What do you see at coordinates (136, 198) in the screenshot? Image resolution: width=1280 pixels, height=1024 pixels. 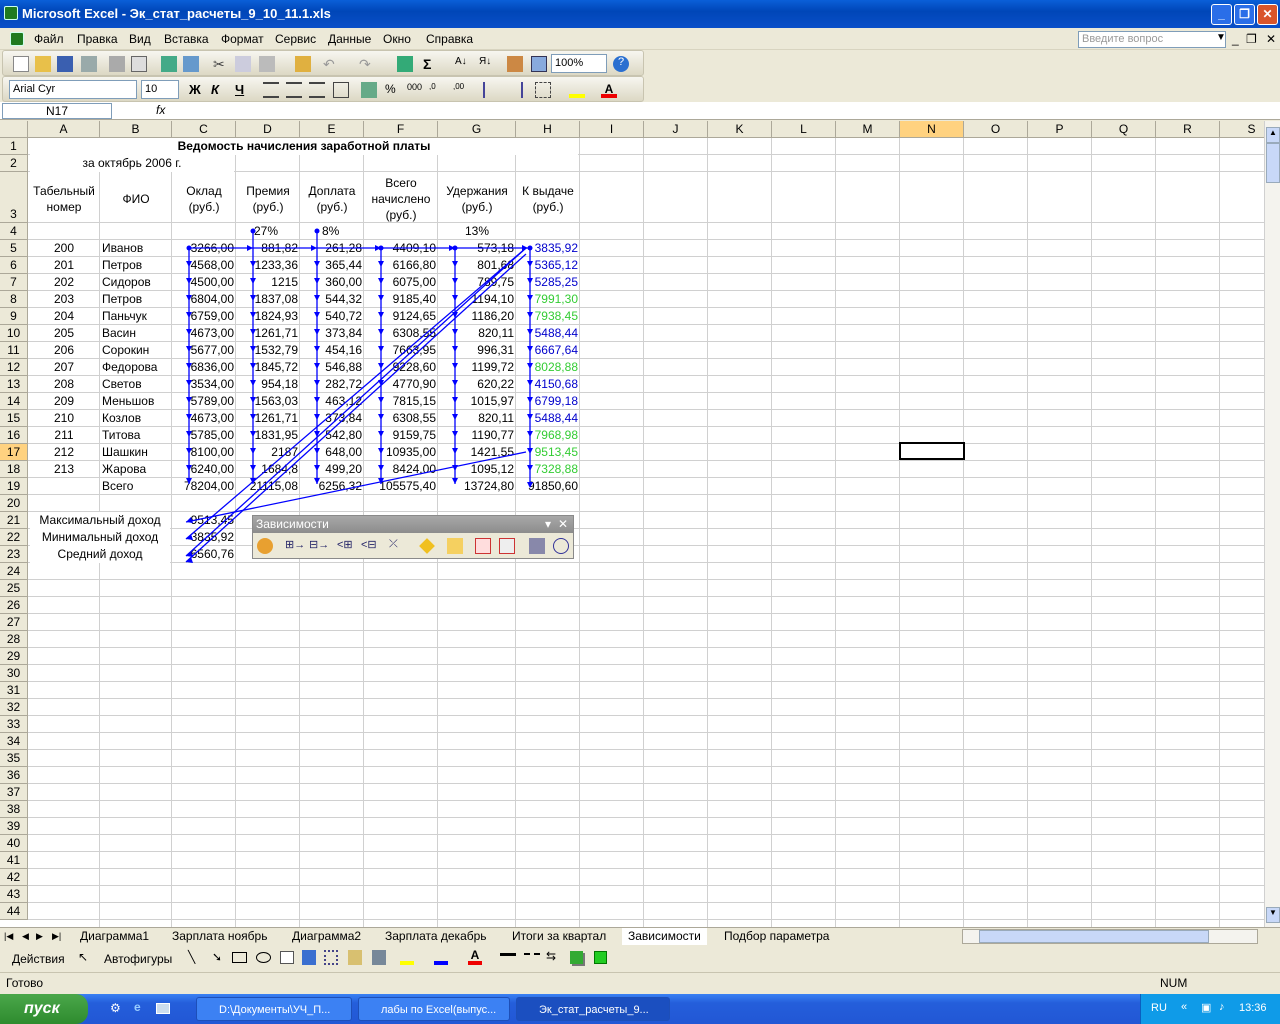 I see `header-1: ФИО` at bounding box center [136, 198].